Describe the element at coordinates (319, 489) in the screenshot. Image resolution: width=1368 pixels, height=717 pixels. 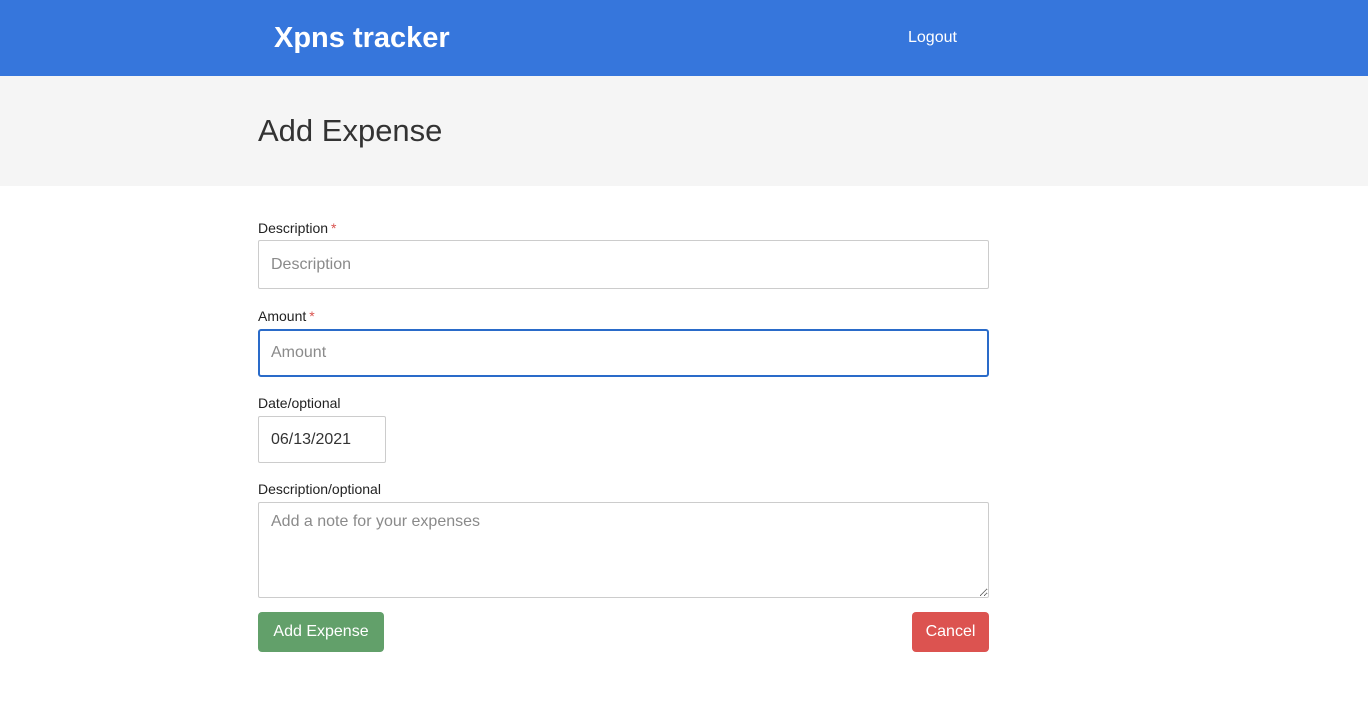
I see `note-label: Description/optional` at that location.